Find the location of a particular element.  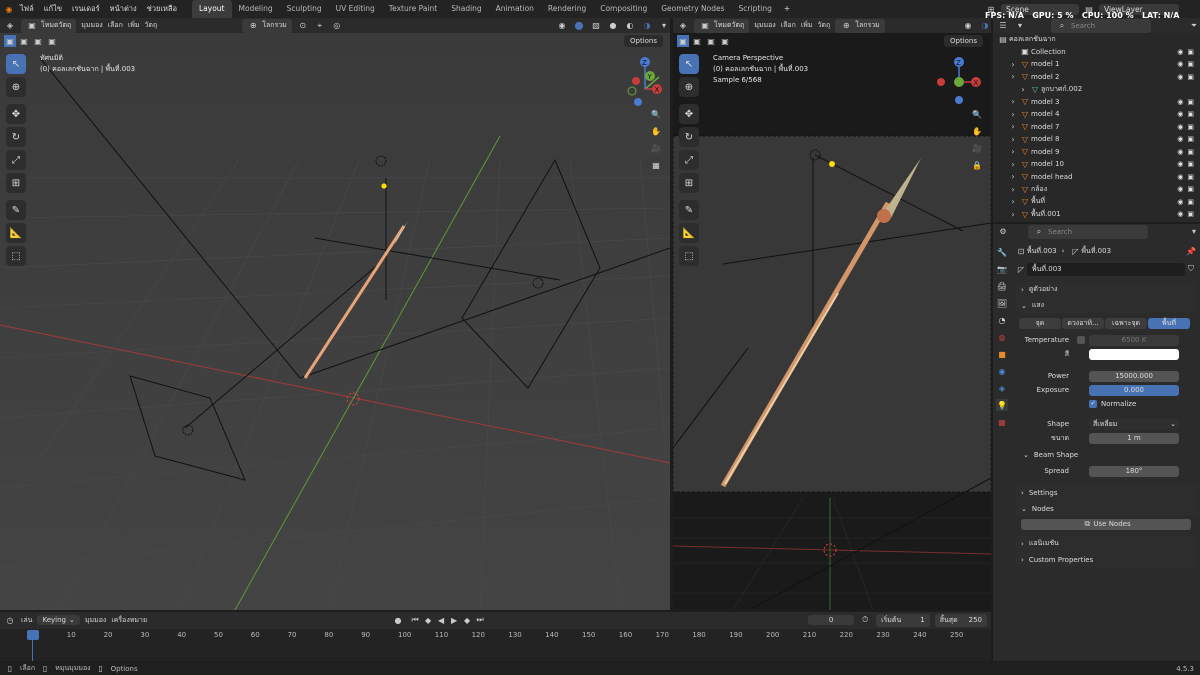

jump-keyframe-back-icon: ◆ is located at coordinates (428, 620).